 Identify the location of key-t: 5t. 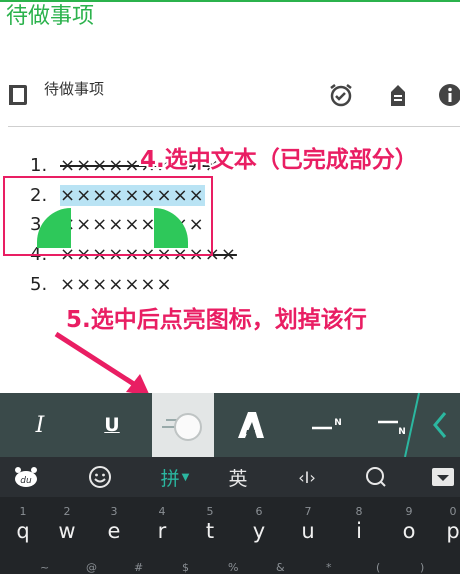
(210, 527).